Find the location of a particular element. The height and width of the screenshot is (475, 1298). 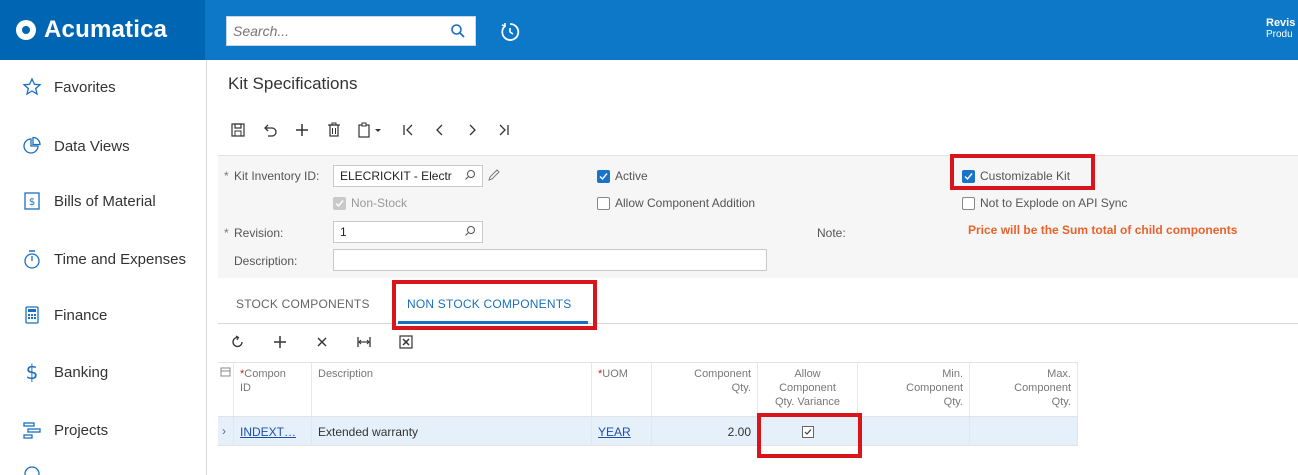

next-record-icon is located at coordinates (472, 130).